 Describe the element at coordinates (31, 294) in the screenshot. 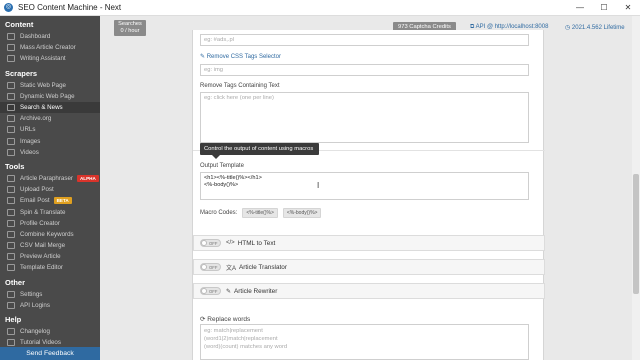

I see `sidebar-item-label: Settings` at that location.